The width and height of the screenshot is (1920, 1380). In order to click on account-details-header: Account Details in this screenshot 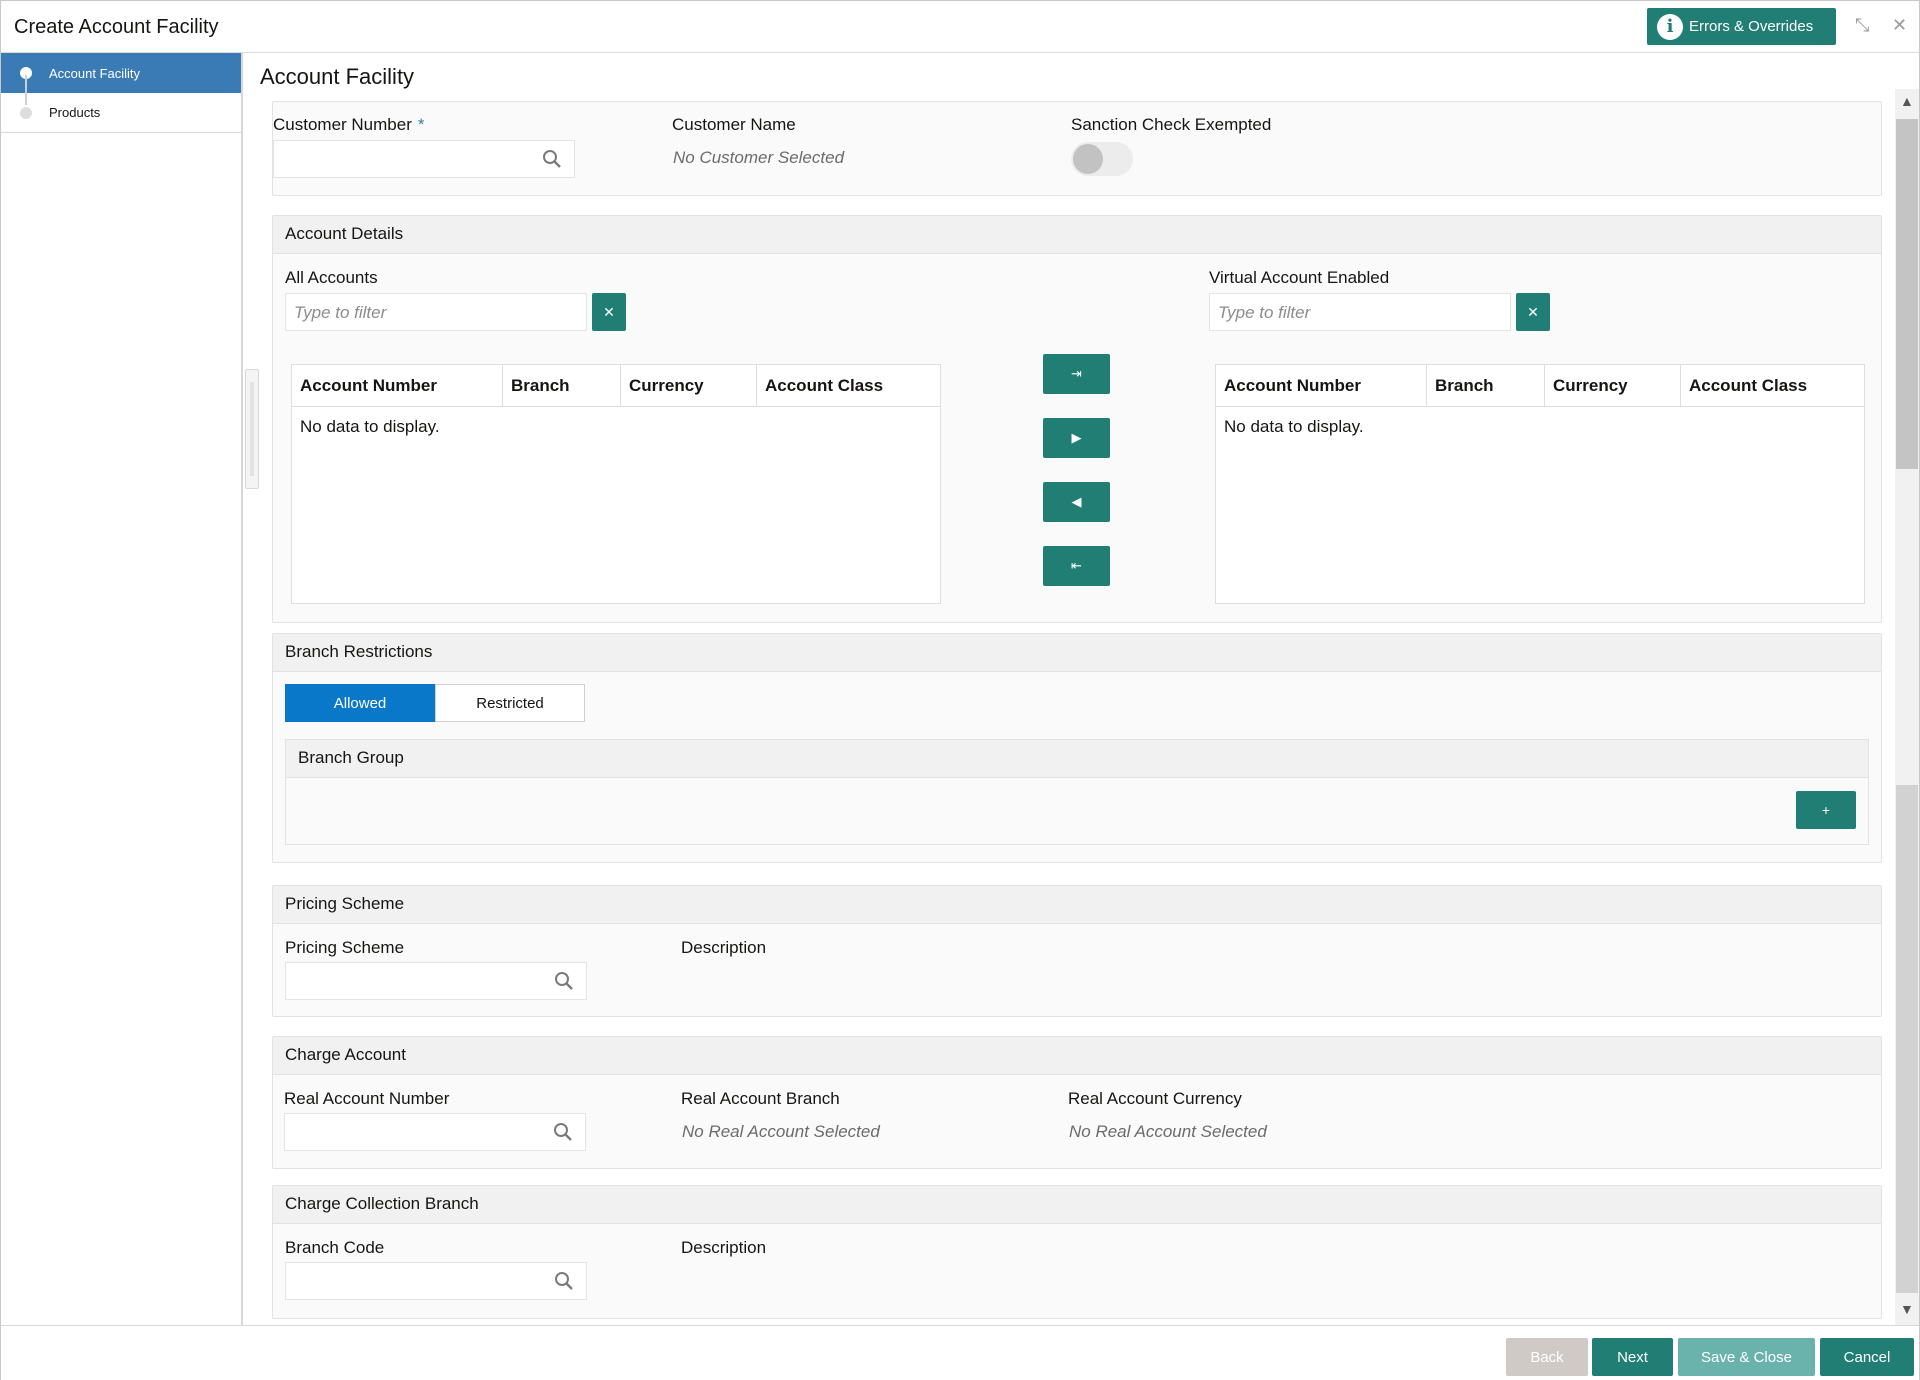, I will do `click(1077, 235)`.